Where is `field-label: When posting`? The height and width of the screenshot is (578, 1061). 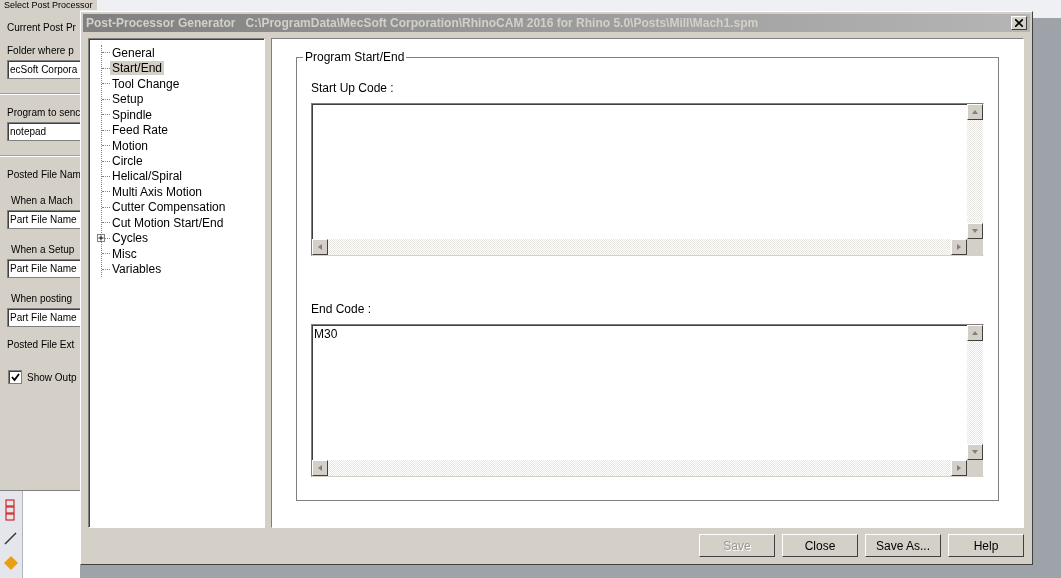 field-label: When posting is located at coordinates (42, 298).